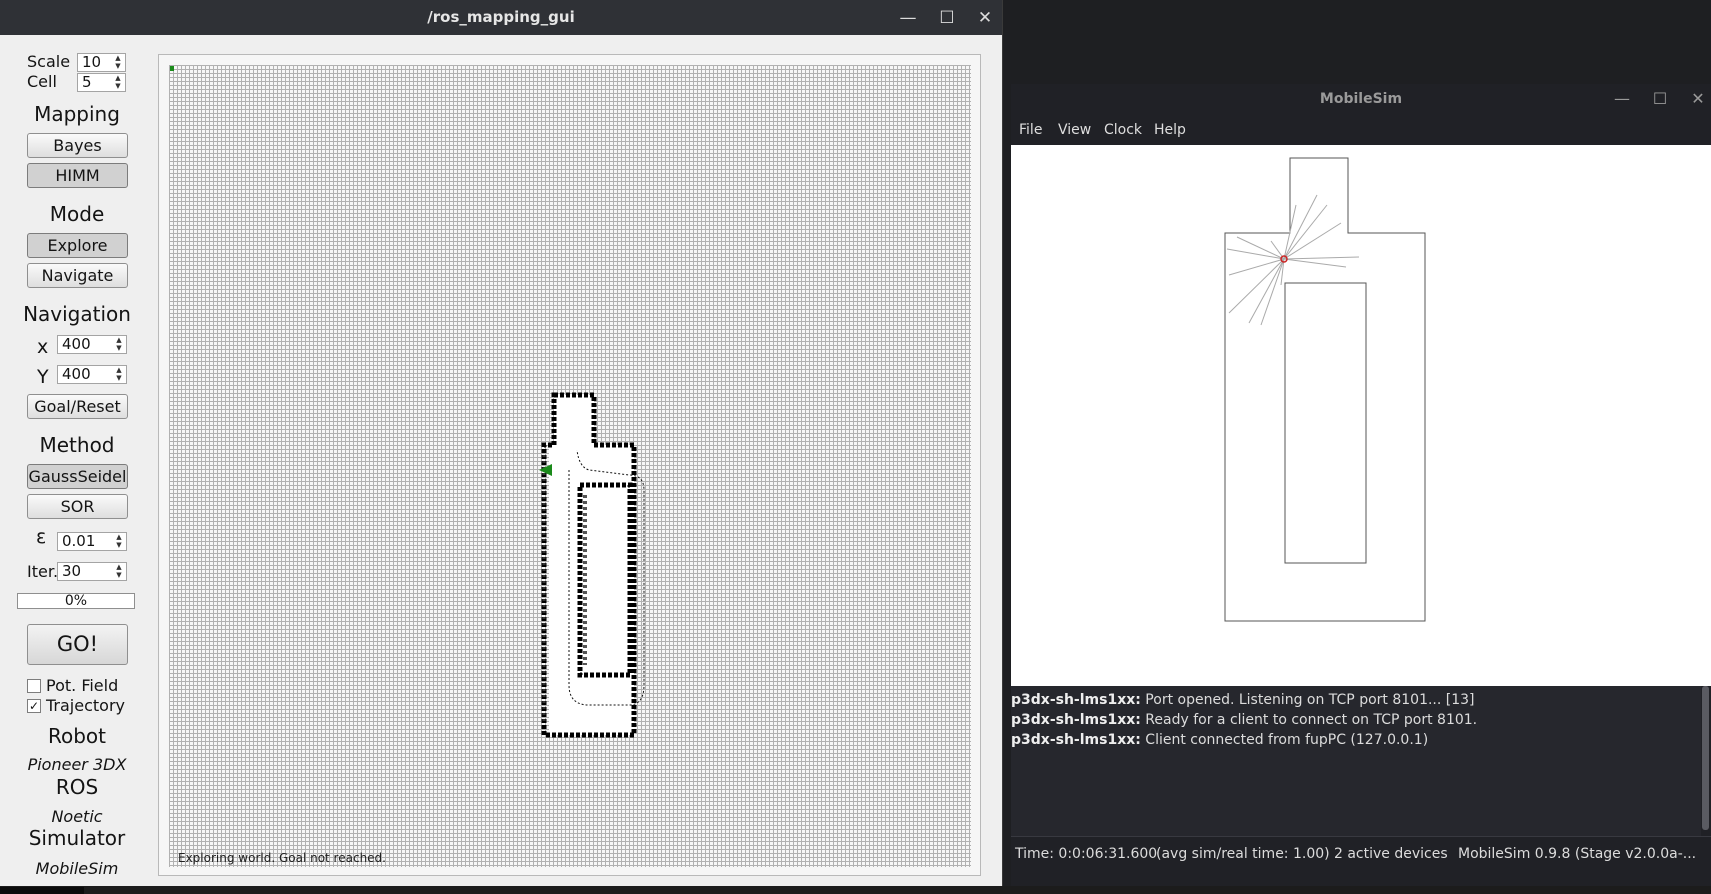 This screenshot has height=894, width=1711. What do you see at coordinates (82, 685) in the screenshot?
I see `pot-field-label: Pot. Field` at bounding box center [82, 685].